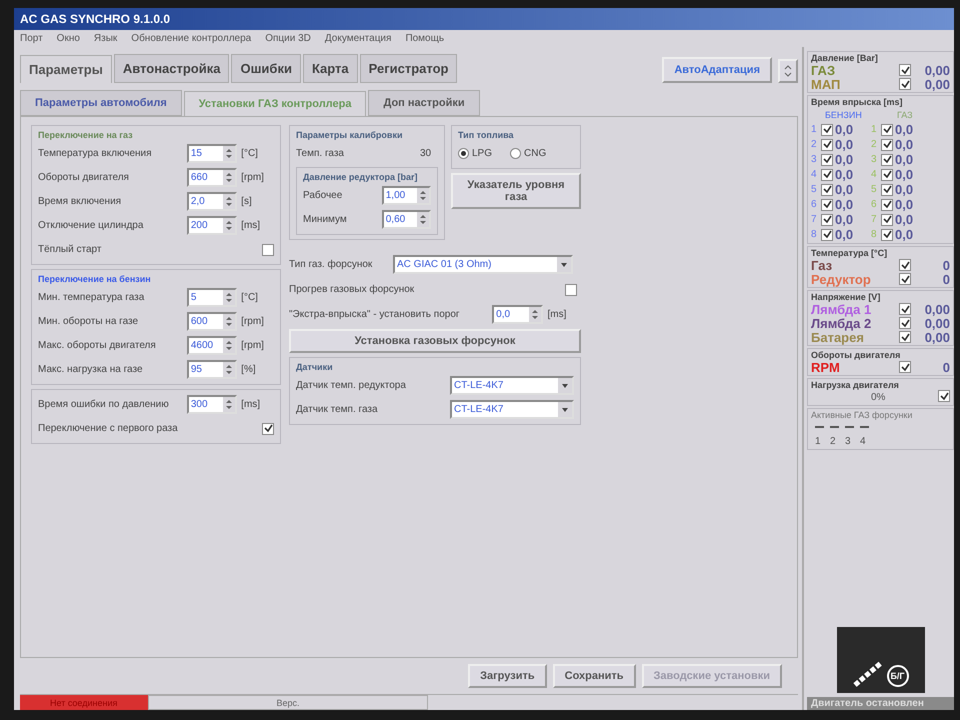 Image resolution: width=960 pixels, height=720 pixels. Describe the element at coordinates (212, 177) in the screenshot. I see `spin-field: 660` at that location.